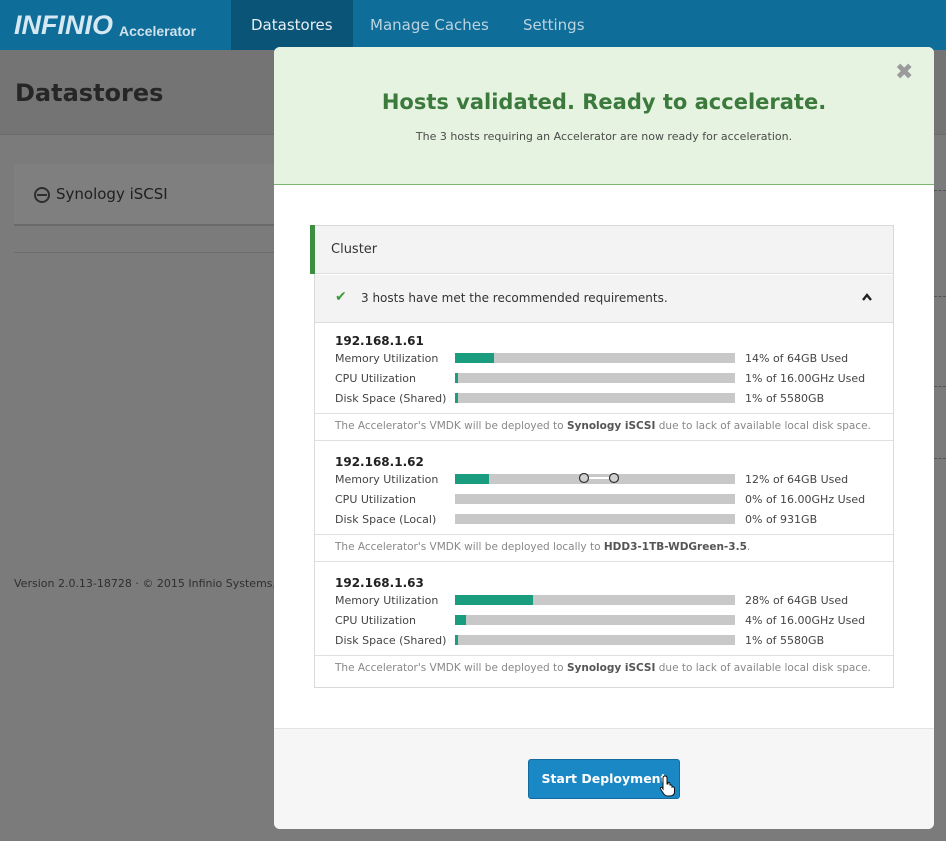  What do you see at coordinates (797, 358) in the screenshot?
I see `metric-value: 14% of 64GB Used` at bounding box center [797, 358].